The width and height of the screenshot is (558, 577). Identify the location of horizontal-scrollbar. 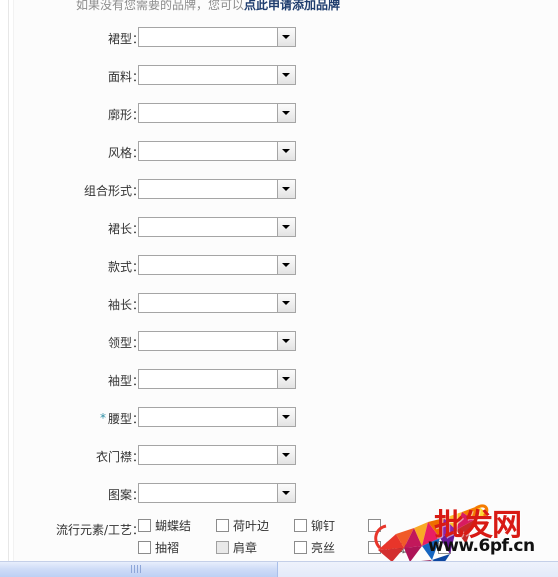
(279, 569).